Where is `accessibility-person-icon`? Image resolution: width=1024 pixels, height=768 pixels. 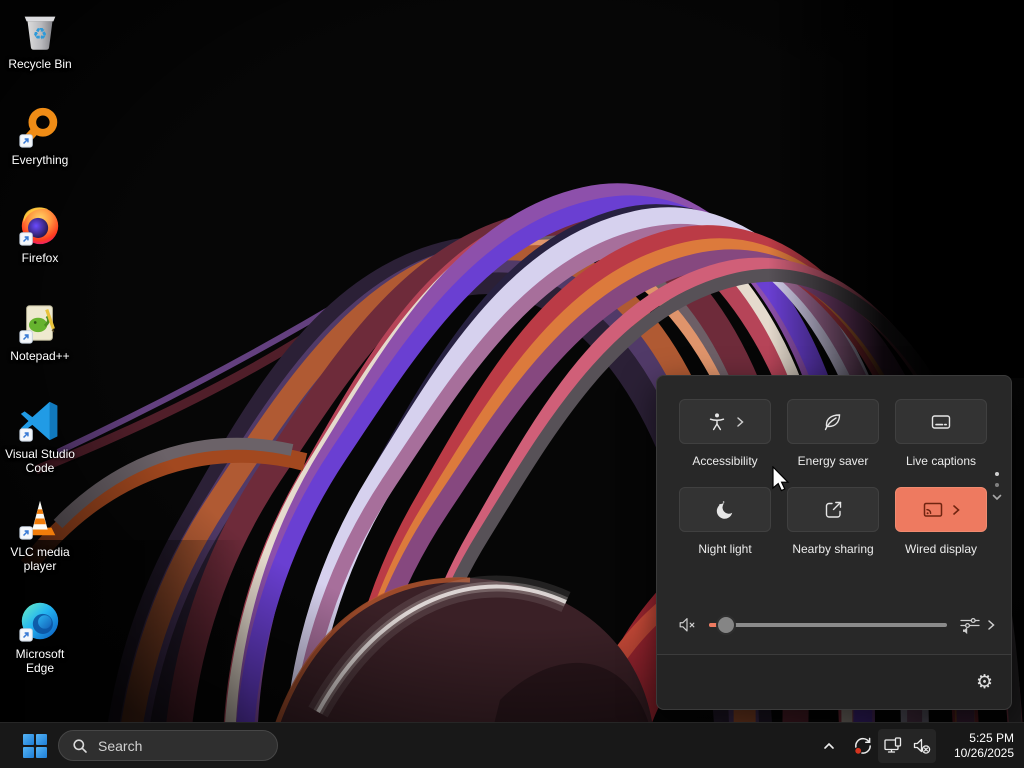 accessibility-person-icon is located at coordinates (717, 421).